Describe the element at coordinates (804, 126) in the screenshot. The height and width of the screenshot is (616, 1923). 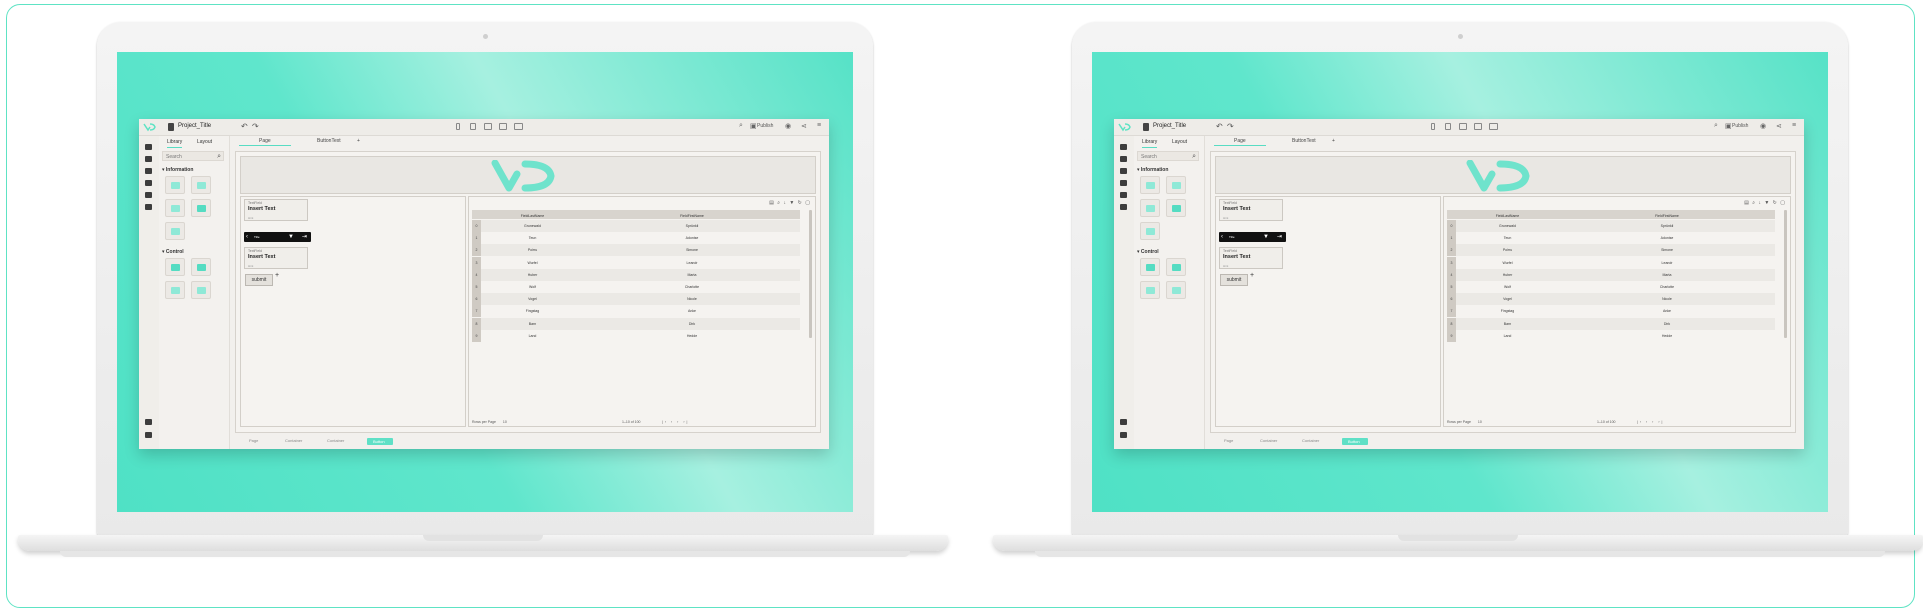
I see `share-icon: ⋖` at that location.